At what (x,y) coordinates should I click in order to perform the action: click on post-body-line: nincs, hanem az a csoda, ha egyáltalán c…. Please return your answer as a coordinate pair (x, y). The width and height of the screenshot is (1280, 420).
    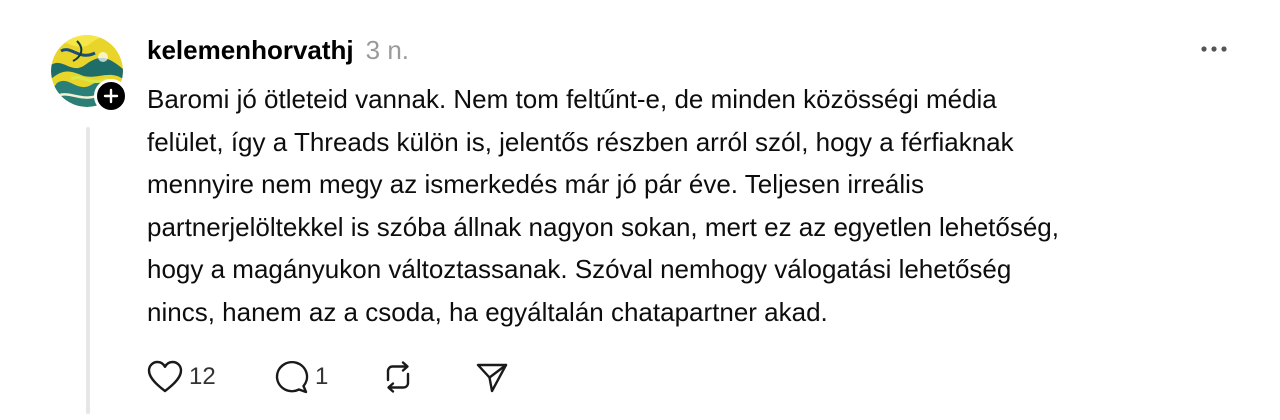
    Looking at the image, I should click on (487, 311).